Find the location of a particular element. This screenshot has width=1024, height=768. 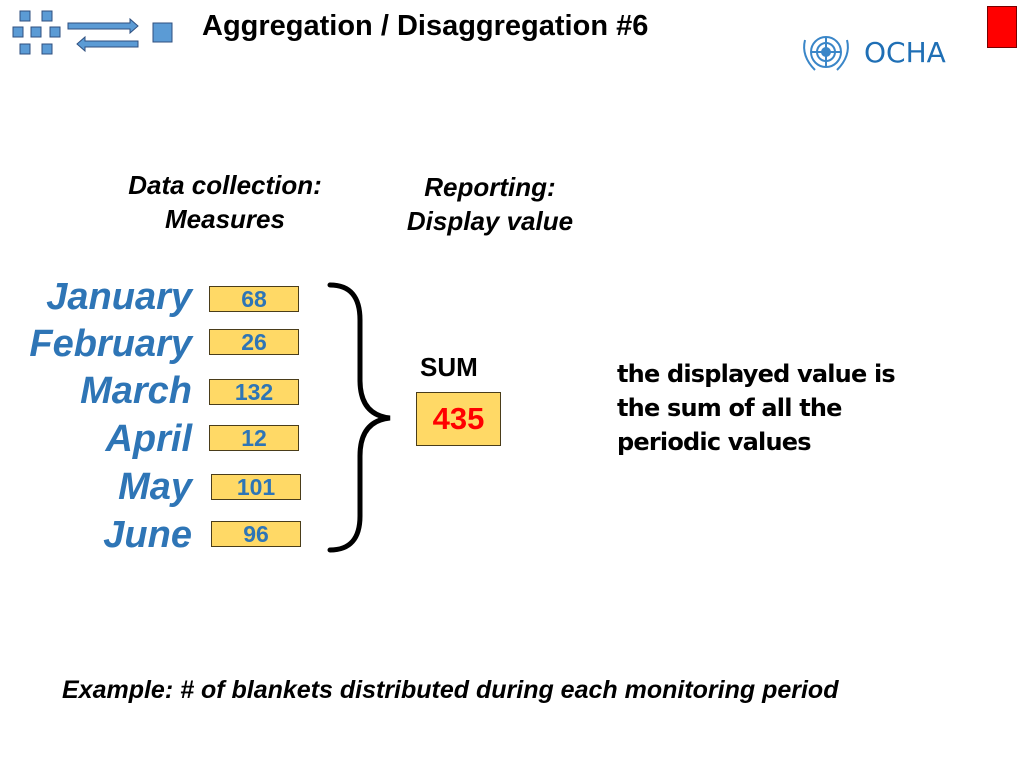

sum-value: 435 is located at coordinates (458, 419).